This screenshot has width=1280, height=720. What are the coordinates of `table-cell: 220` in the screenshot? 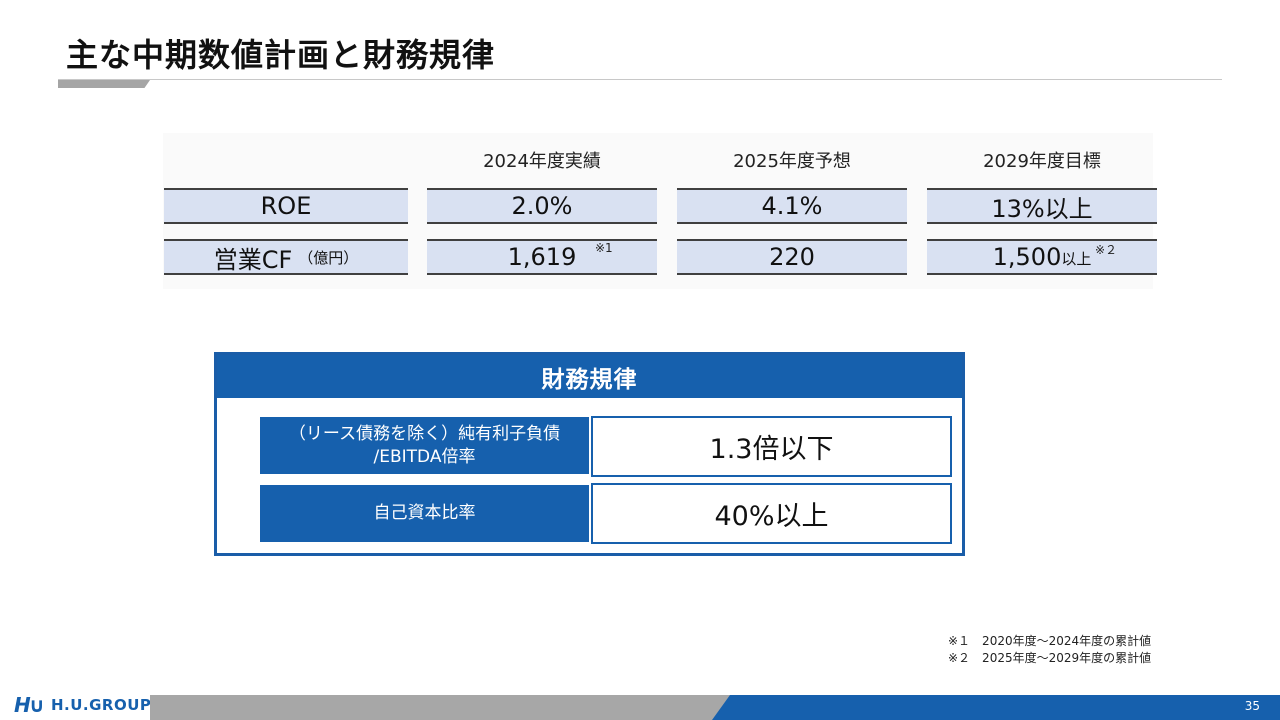 It's located at (792, 257).